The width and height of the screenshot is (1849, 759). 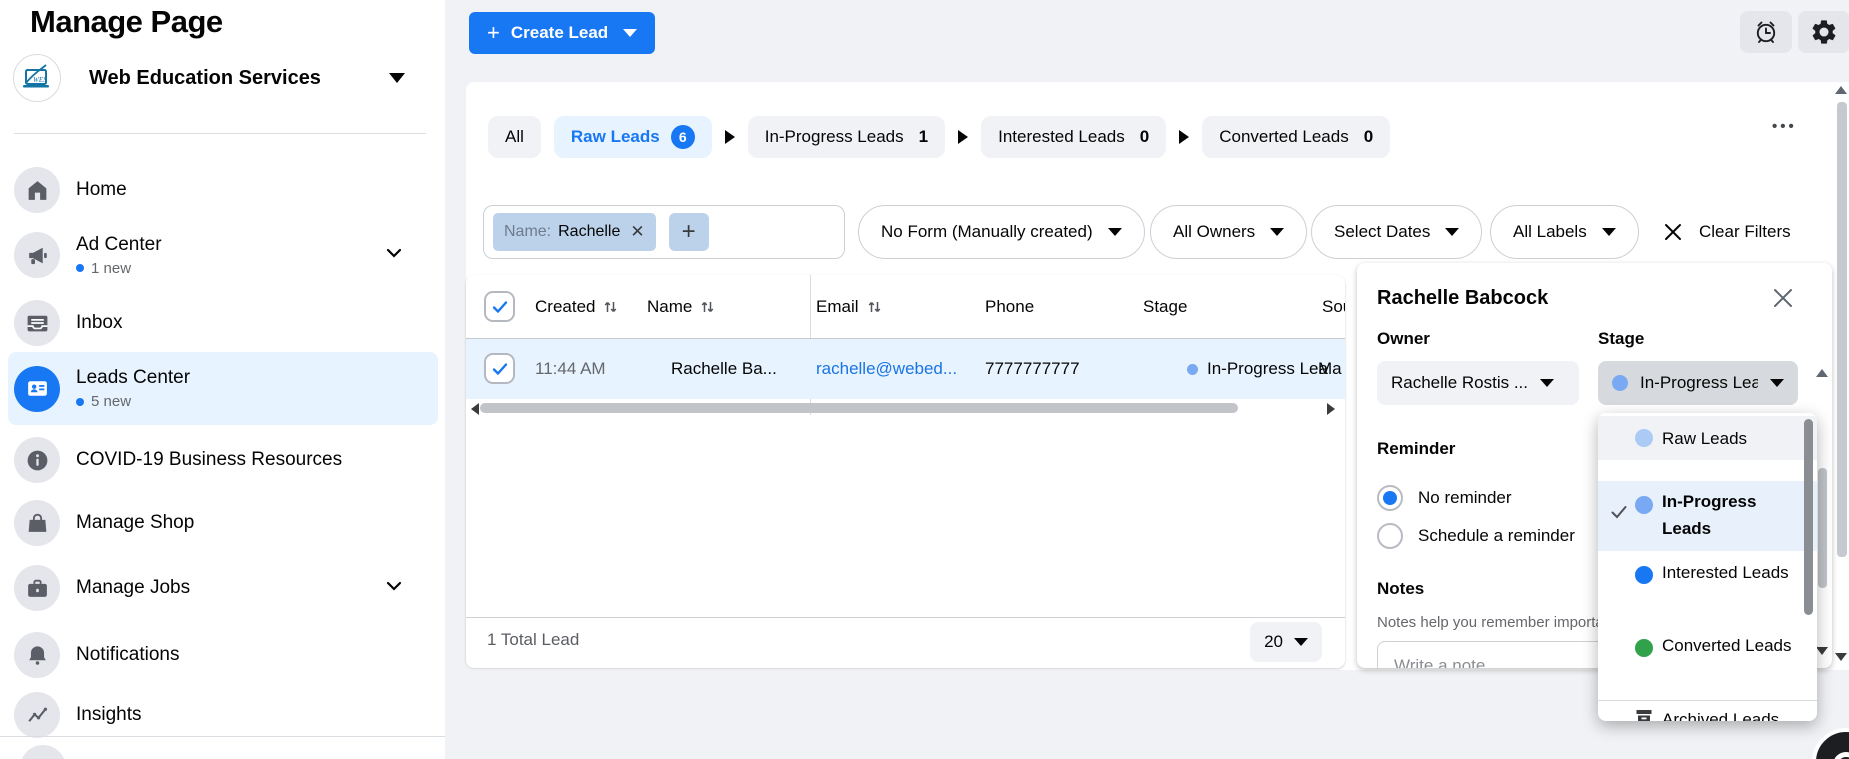 I want to click on cell-phone: 7777777777, so click(x=1032, y=368).